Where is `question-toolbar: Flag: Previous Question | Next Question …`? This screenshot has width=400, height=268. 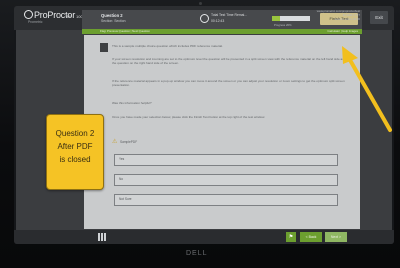 question-toolbar: Flag: Previous Question | Next Question … is located at coordinates (222, 31).